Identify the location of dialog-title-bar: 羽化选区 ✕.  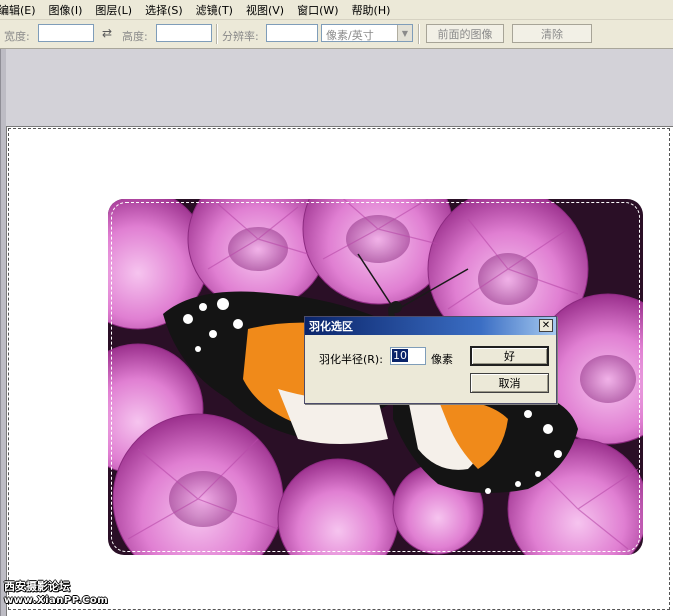
(430, 326).